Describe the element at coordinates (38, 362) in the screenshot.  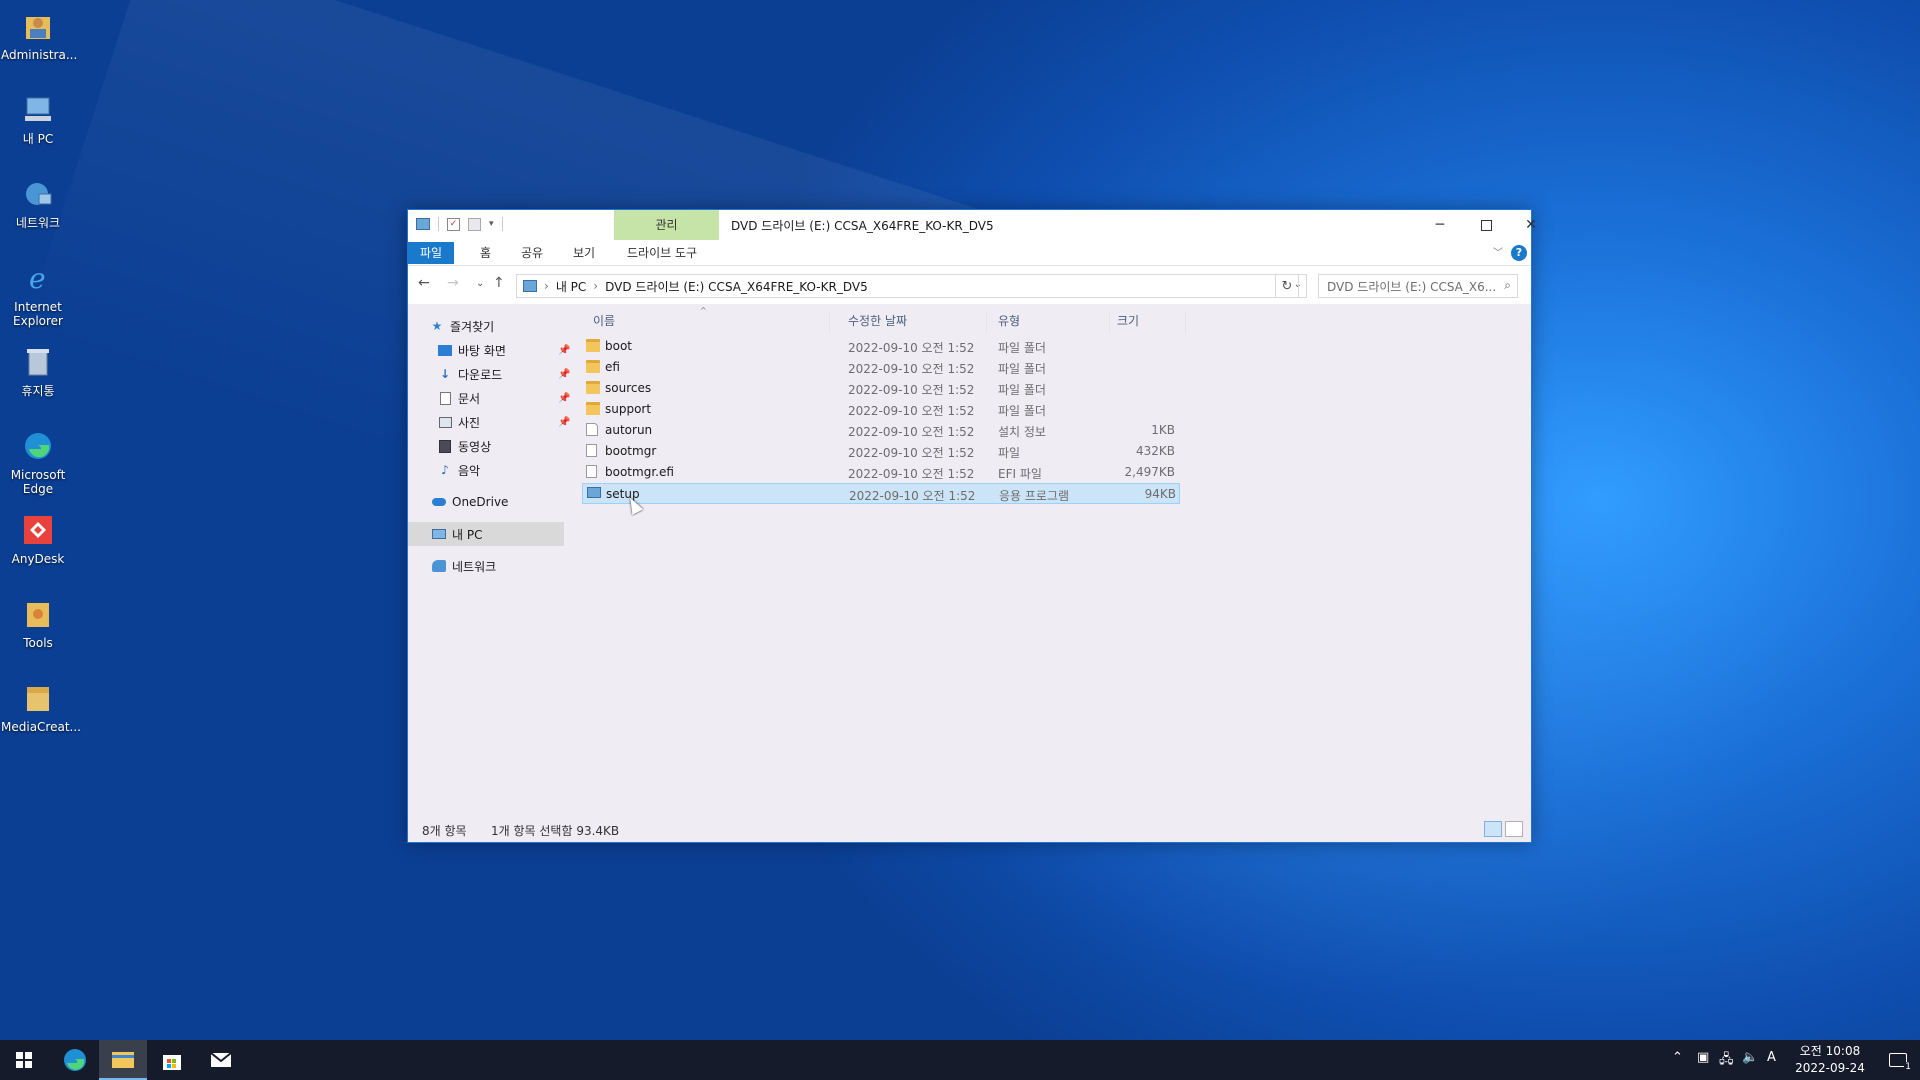
I see `recycle-bin-icon` at that location.